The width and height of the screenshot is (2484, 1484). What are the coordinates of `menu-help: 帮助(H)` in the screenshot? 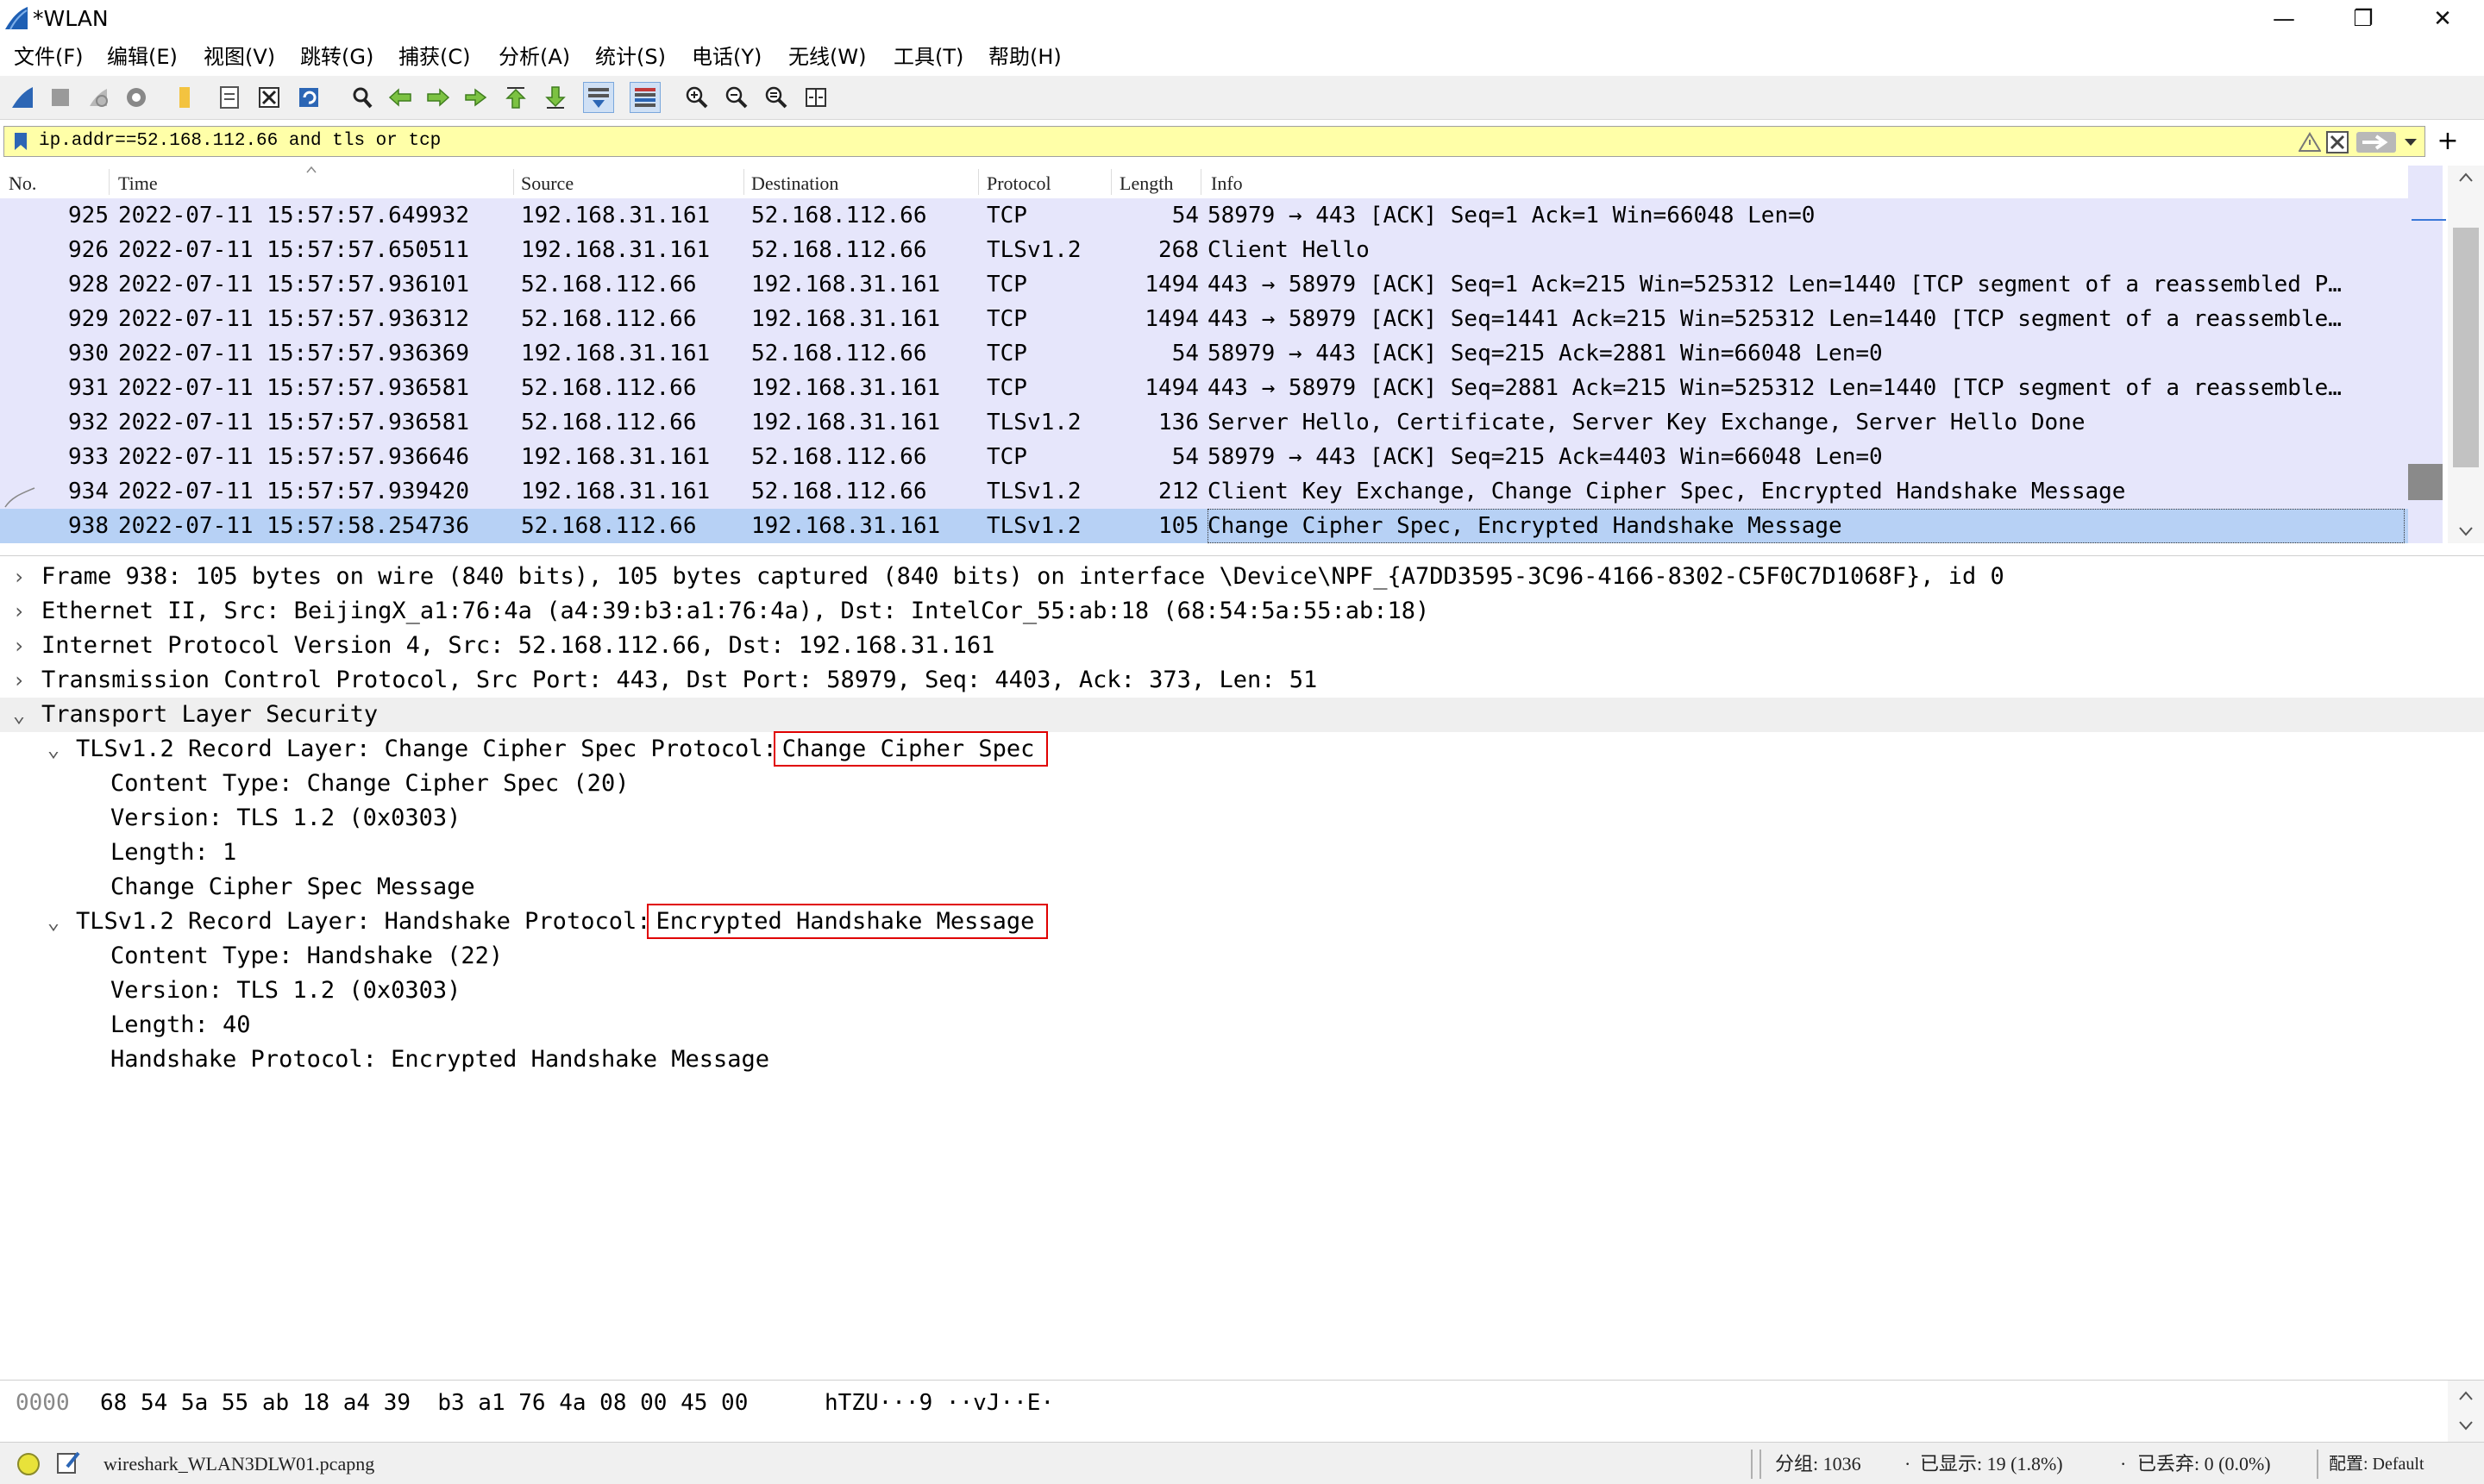 It's located at (1025, 57).